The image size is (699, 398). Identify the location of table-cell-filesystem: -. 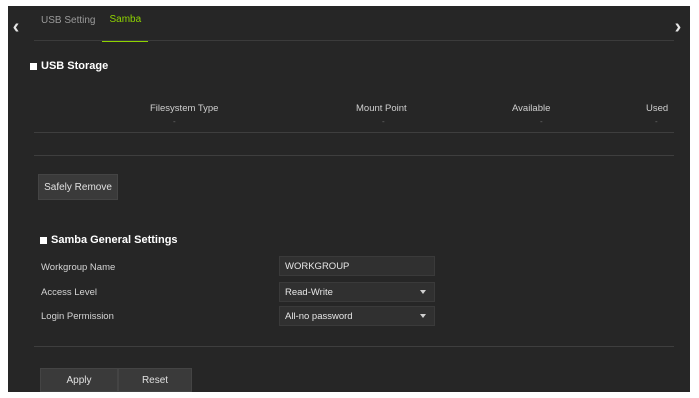
(174, 121).